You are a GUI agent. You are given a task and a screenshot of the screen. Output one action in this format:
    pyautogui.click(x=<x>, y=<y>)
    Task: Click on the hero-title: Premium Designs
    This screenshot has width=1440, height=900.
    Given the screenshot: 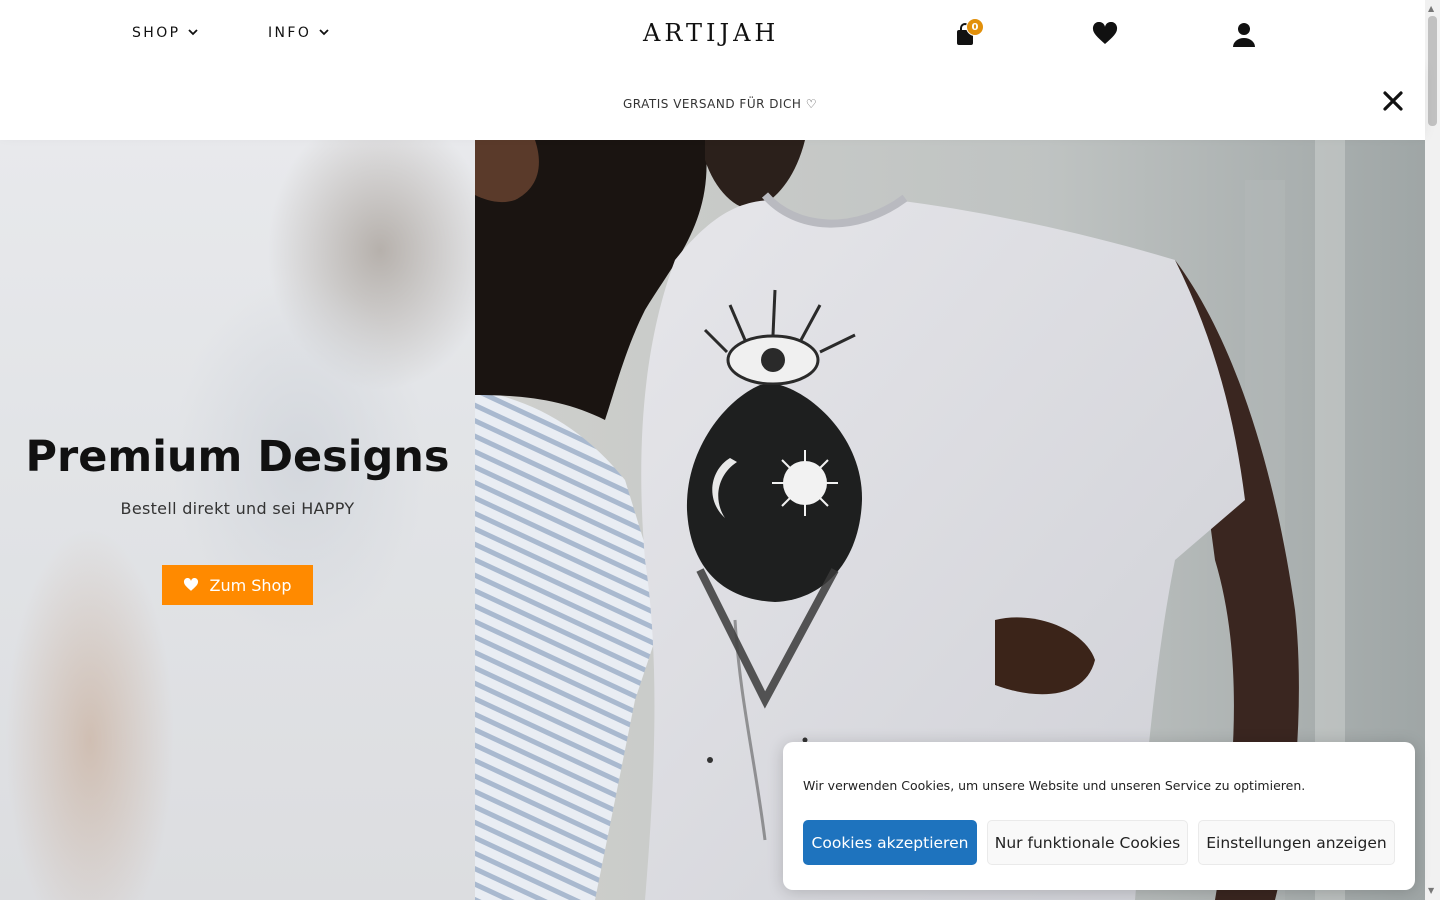 What is the action you would take?
    pyautogui.click(x=237, y=457)
    